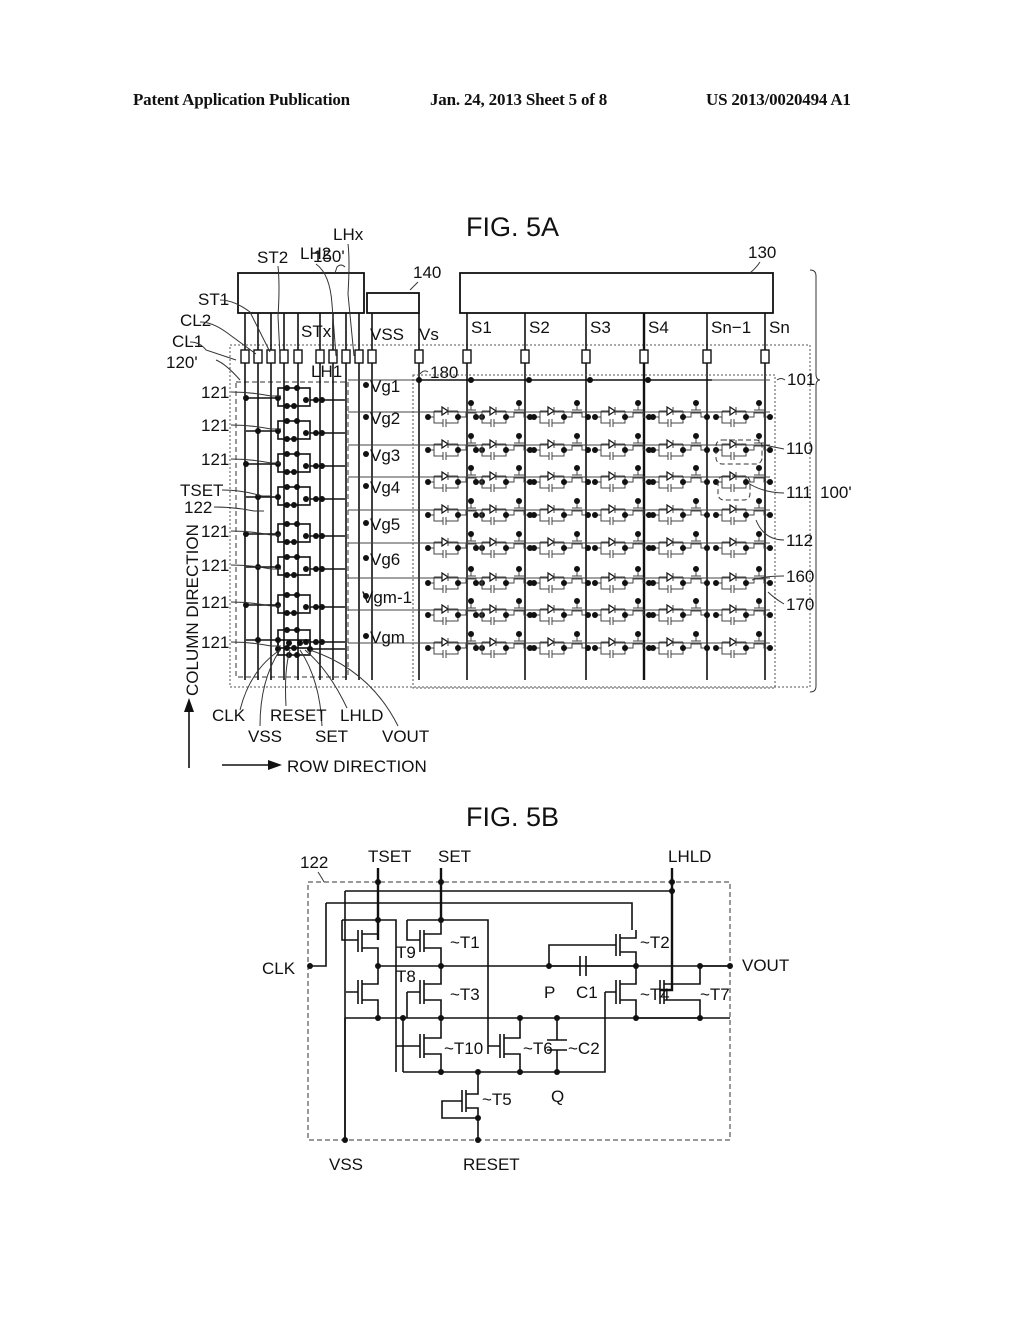  Describe the element at coordinates (387, 637) in the screenshot. I see `gate-label: Vgm` at that location.